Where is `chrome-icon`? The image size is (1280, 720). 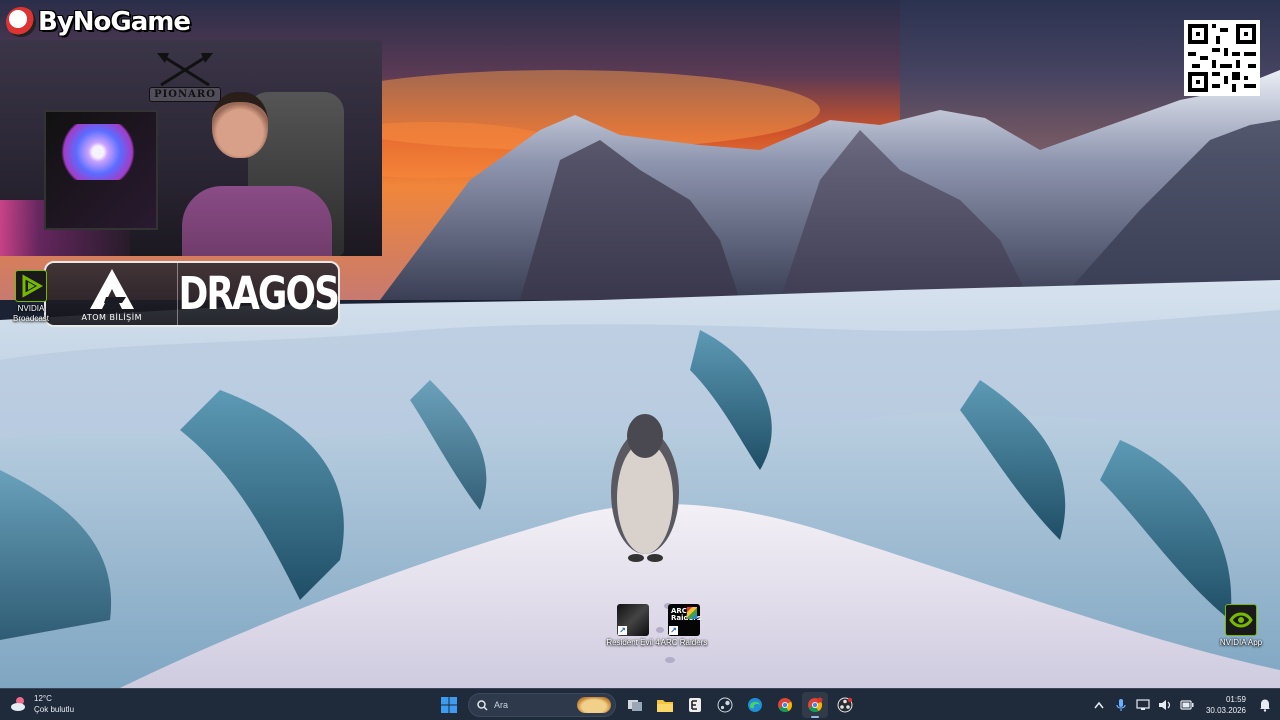
chrome-icon is located at coordinates (785, 705).